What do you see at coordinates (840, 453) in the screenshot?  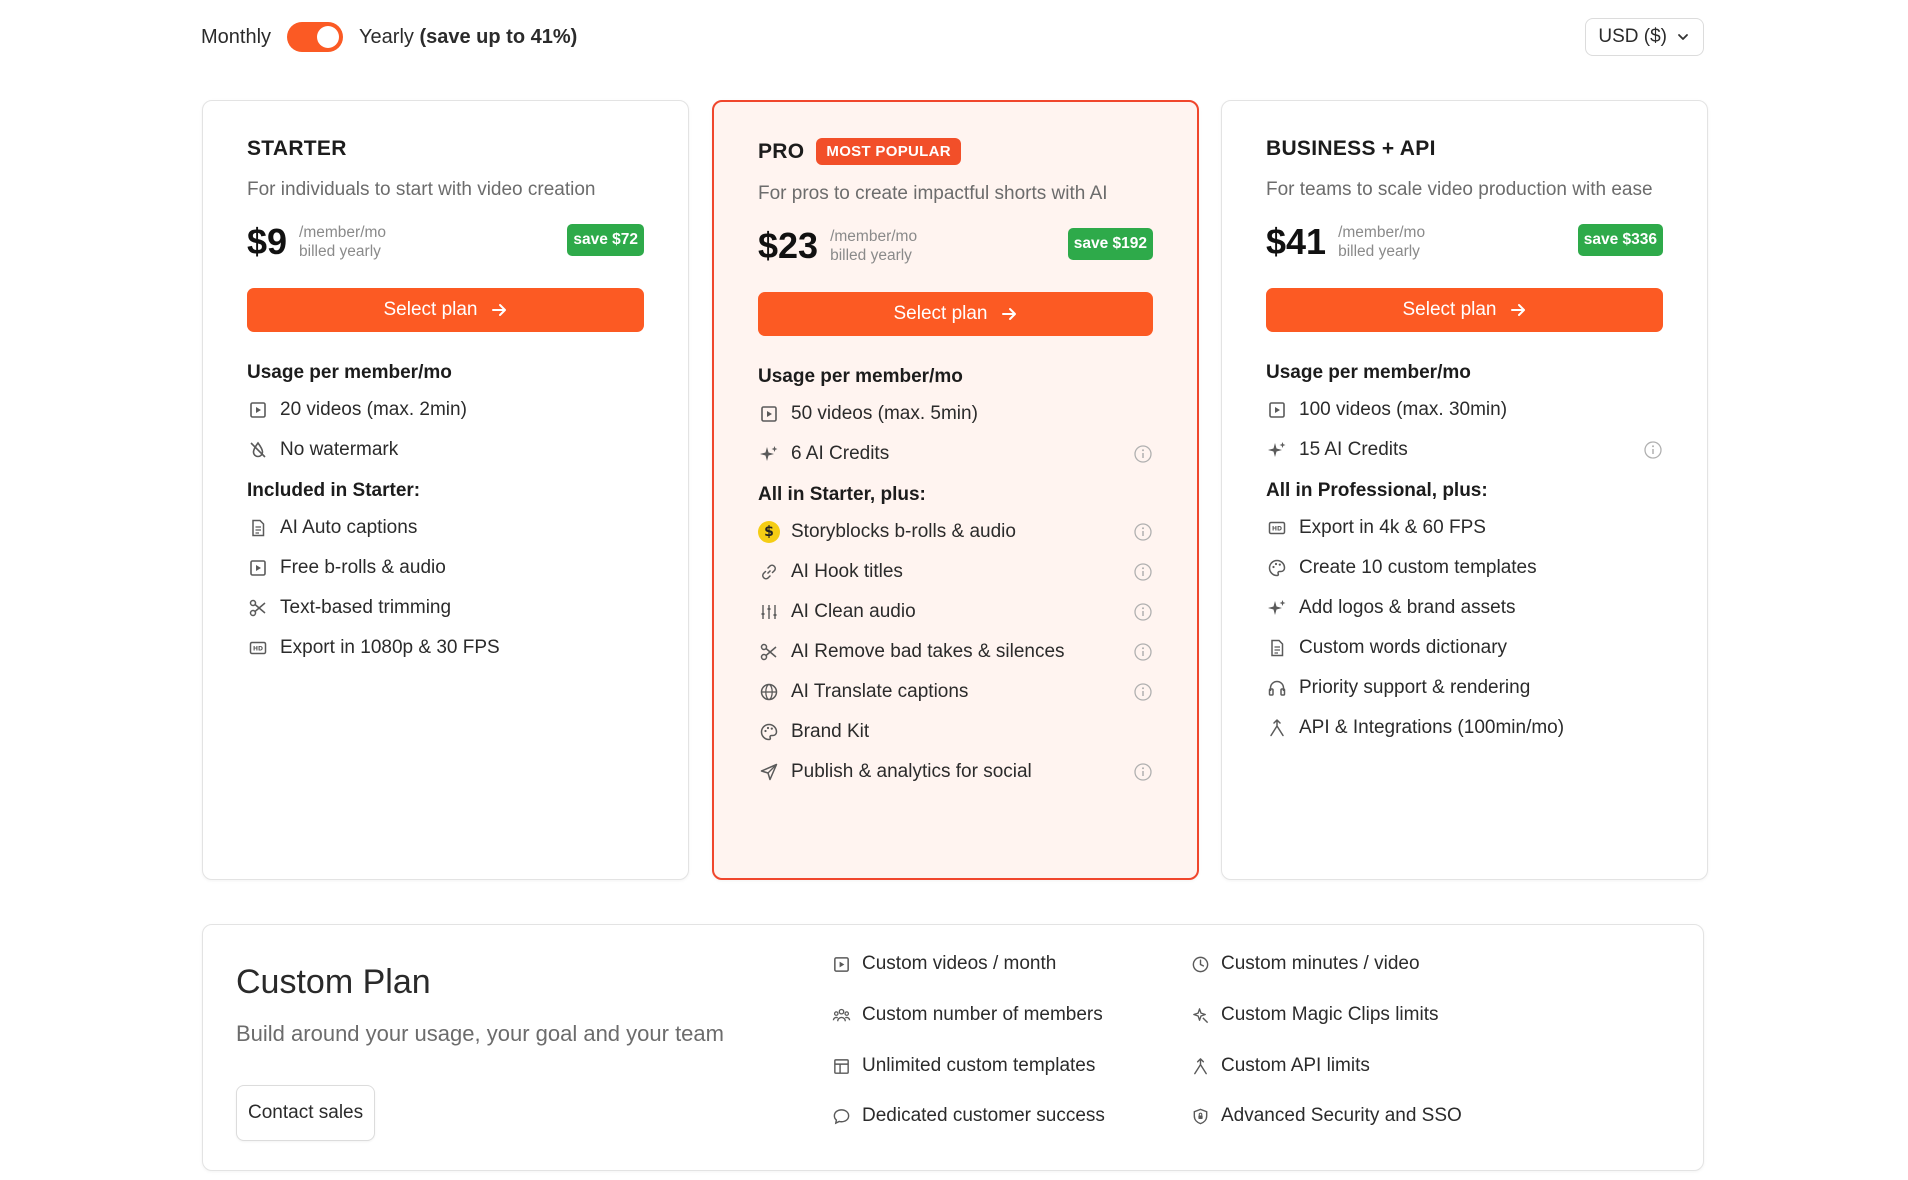 I see `feature-text: 6 AI Credits` at bounding box center [840, 453].